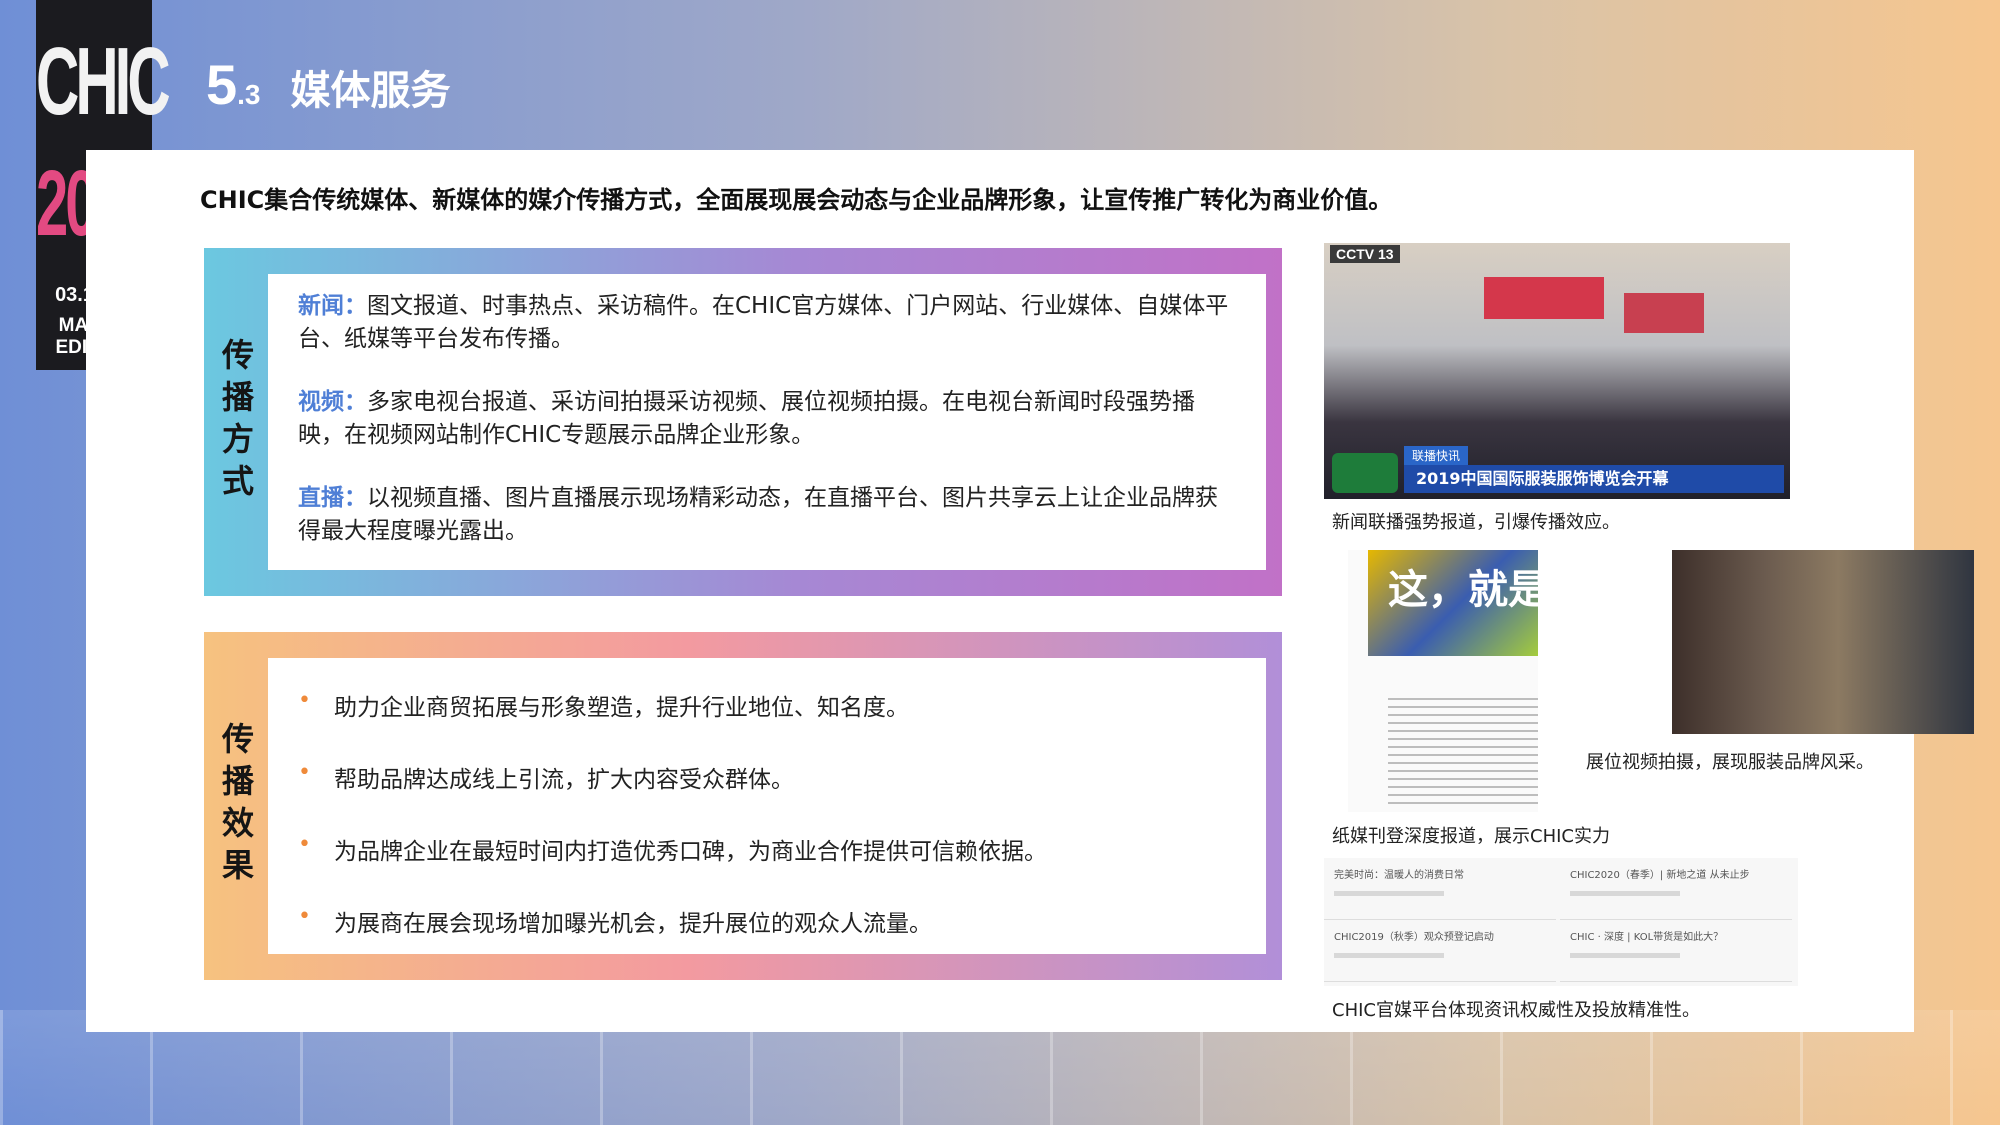 This screenshot has height=1125, width=2000. Describe the element at coordinates (621, 708) in the screenshot. I see `effect-bullet-text: 助力企业商贸拓展与形象塑造，提升行业地位、知名度。` at that location.